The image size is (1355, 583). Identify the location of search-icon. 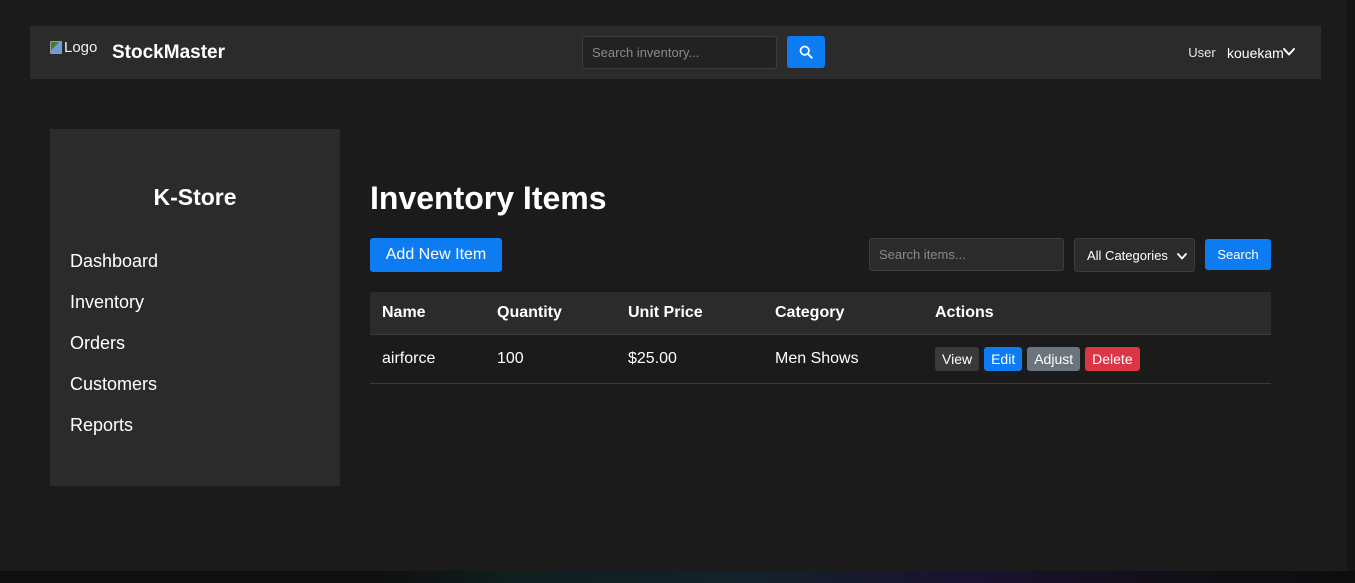
(806, 52).